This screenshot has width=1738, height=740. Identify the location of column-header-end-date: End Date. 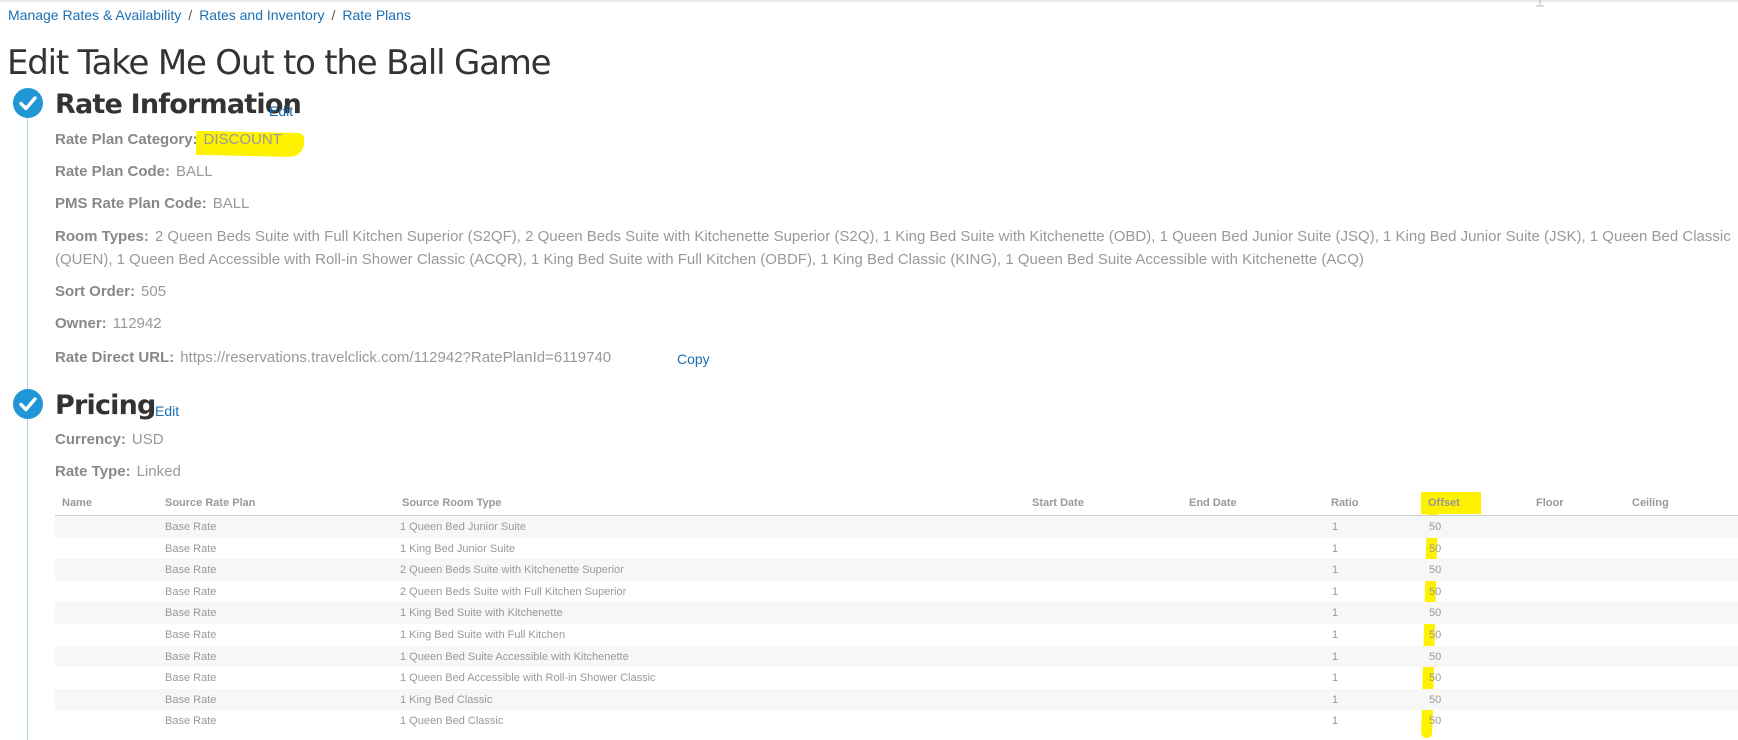
(1213, 503).